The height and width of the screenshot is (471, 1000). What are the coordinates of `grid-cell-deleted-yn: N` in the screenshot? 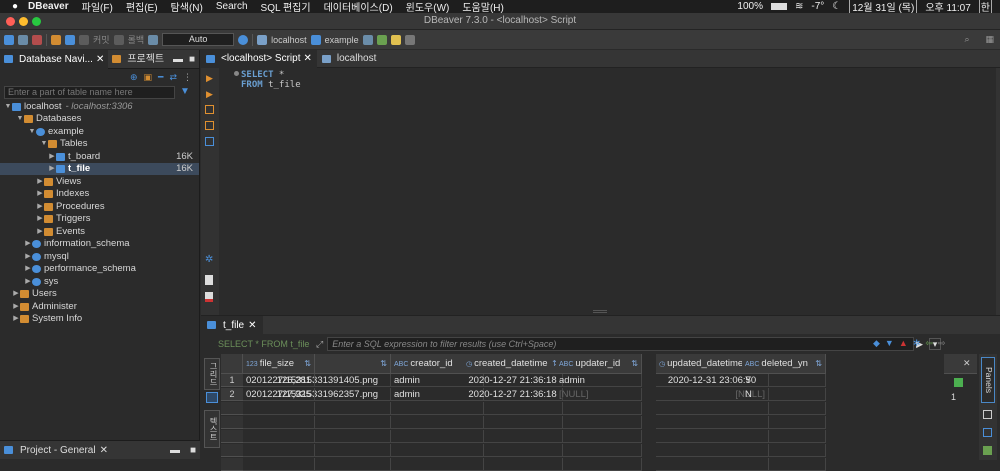 It's located at (784, 394).